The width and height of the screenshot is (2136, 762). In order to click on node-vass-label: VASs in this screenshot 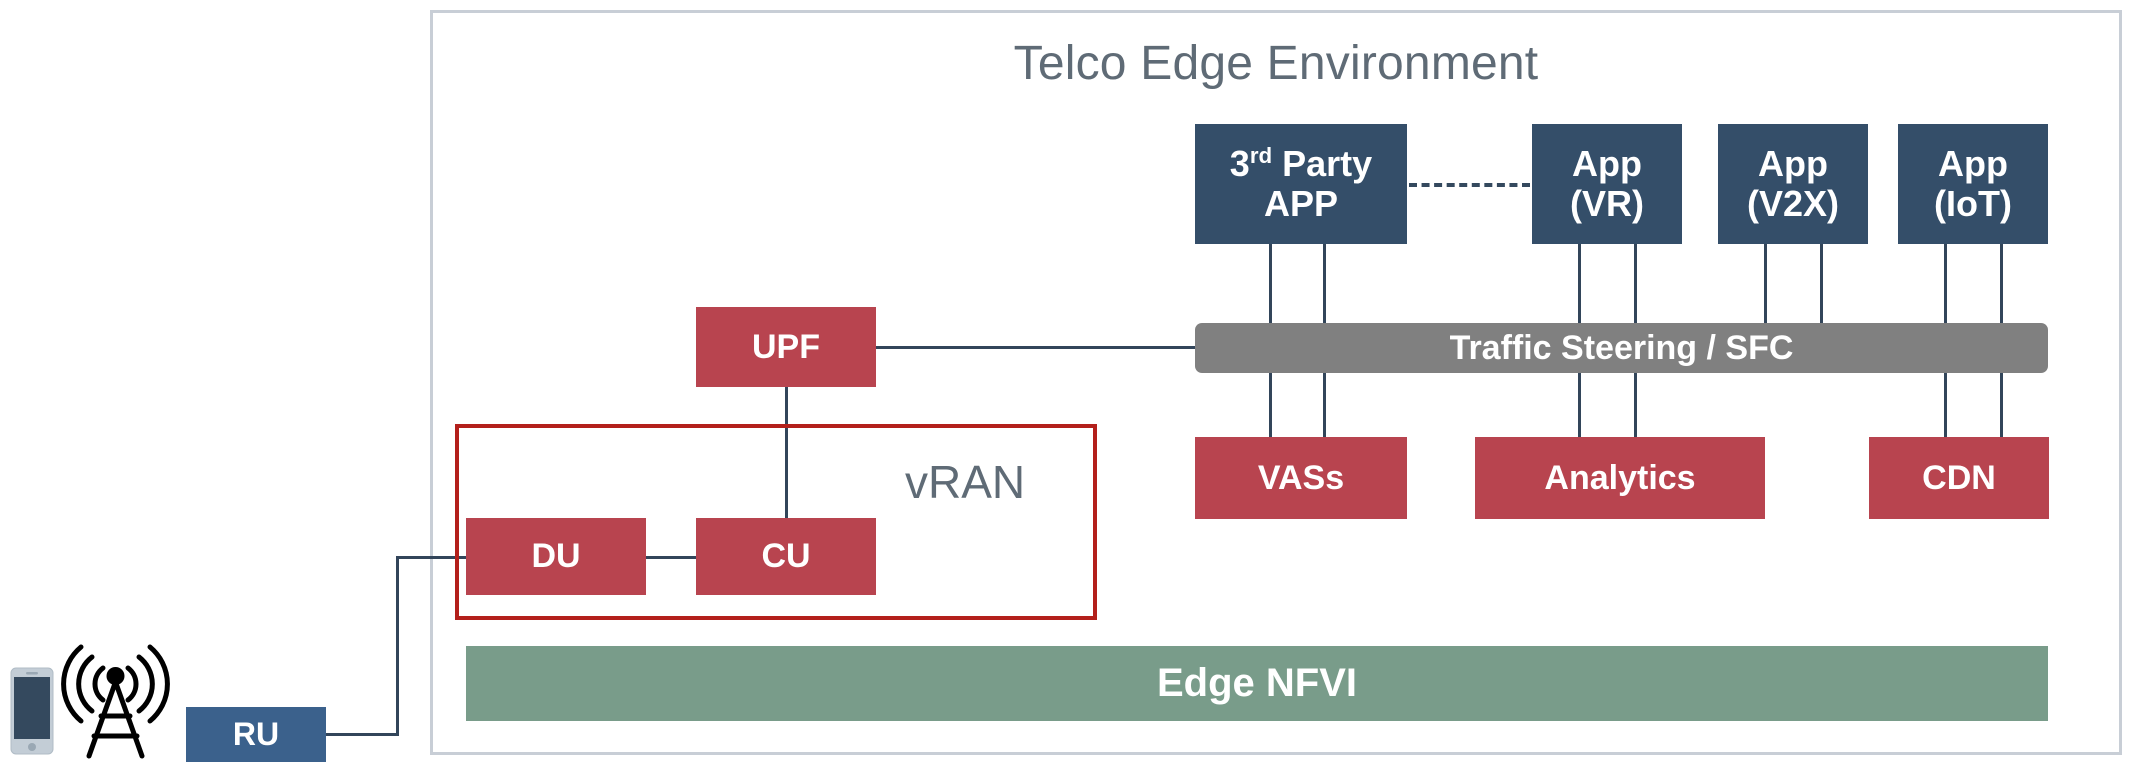, I will do `click(1301, 477)`.